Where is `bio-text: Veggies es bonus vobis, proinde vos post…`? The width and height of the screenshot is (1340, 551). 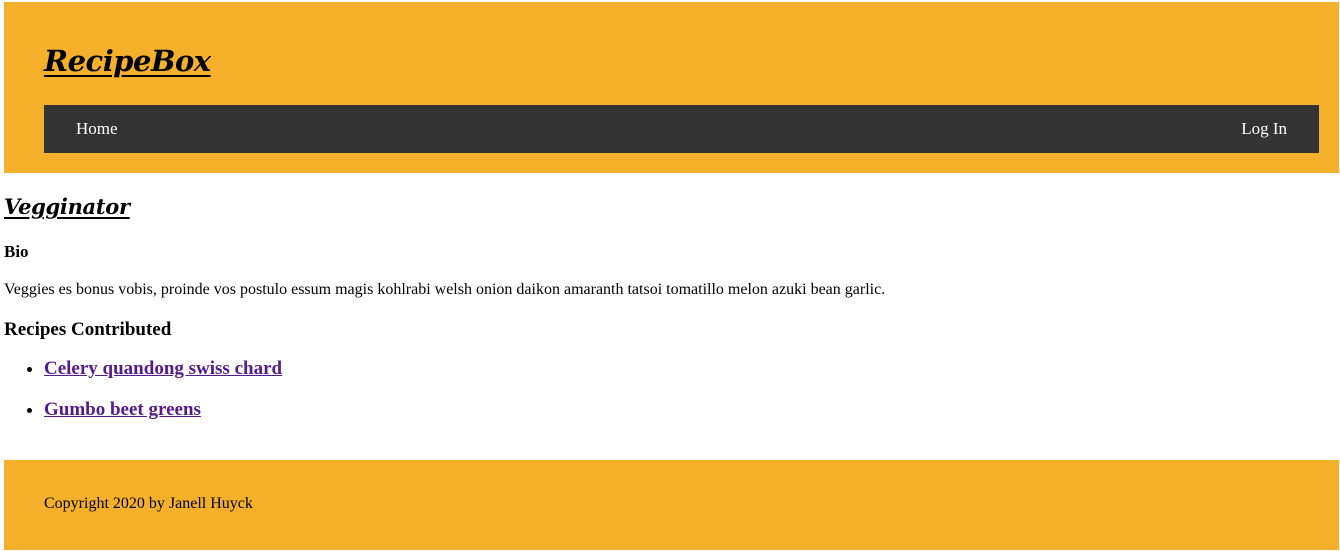
bio-text: Veggies es bonus vobis, proinde vos post… is located at coordinates (445, 289).